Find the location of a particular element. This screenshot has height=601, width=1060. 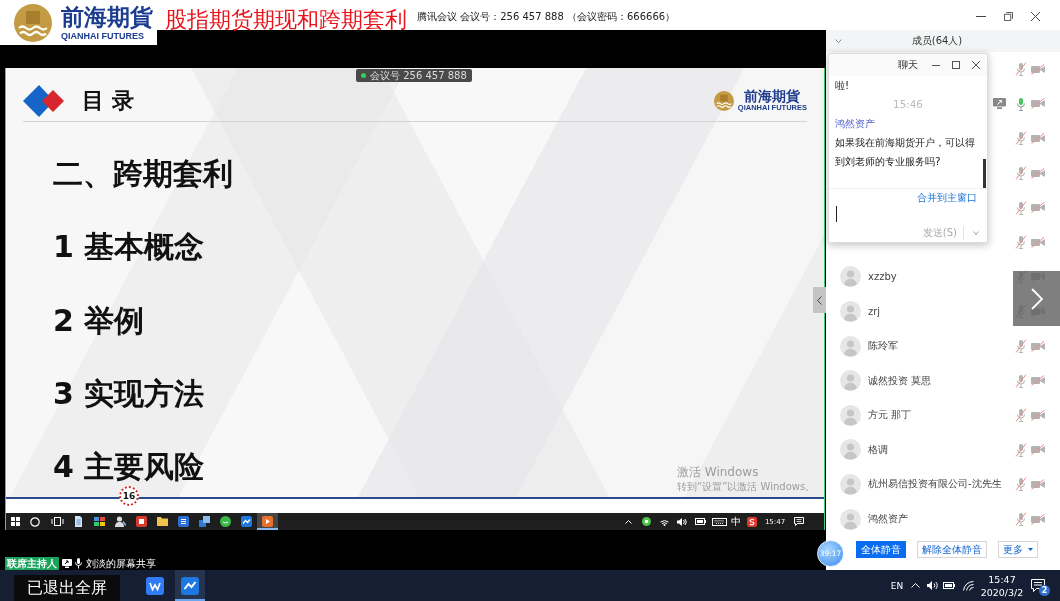

banner-title: 股指期货期现和跨期套利 is located at coordinates (286, 20).